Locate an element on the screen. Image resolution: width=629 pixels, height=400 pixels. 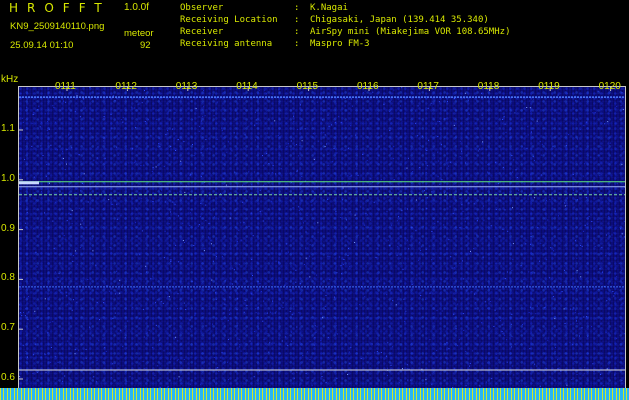
info-value: Chigasaki, Japan (139.414 35.340) is located at coordinates (399, 20).